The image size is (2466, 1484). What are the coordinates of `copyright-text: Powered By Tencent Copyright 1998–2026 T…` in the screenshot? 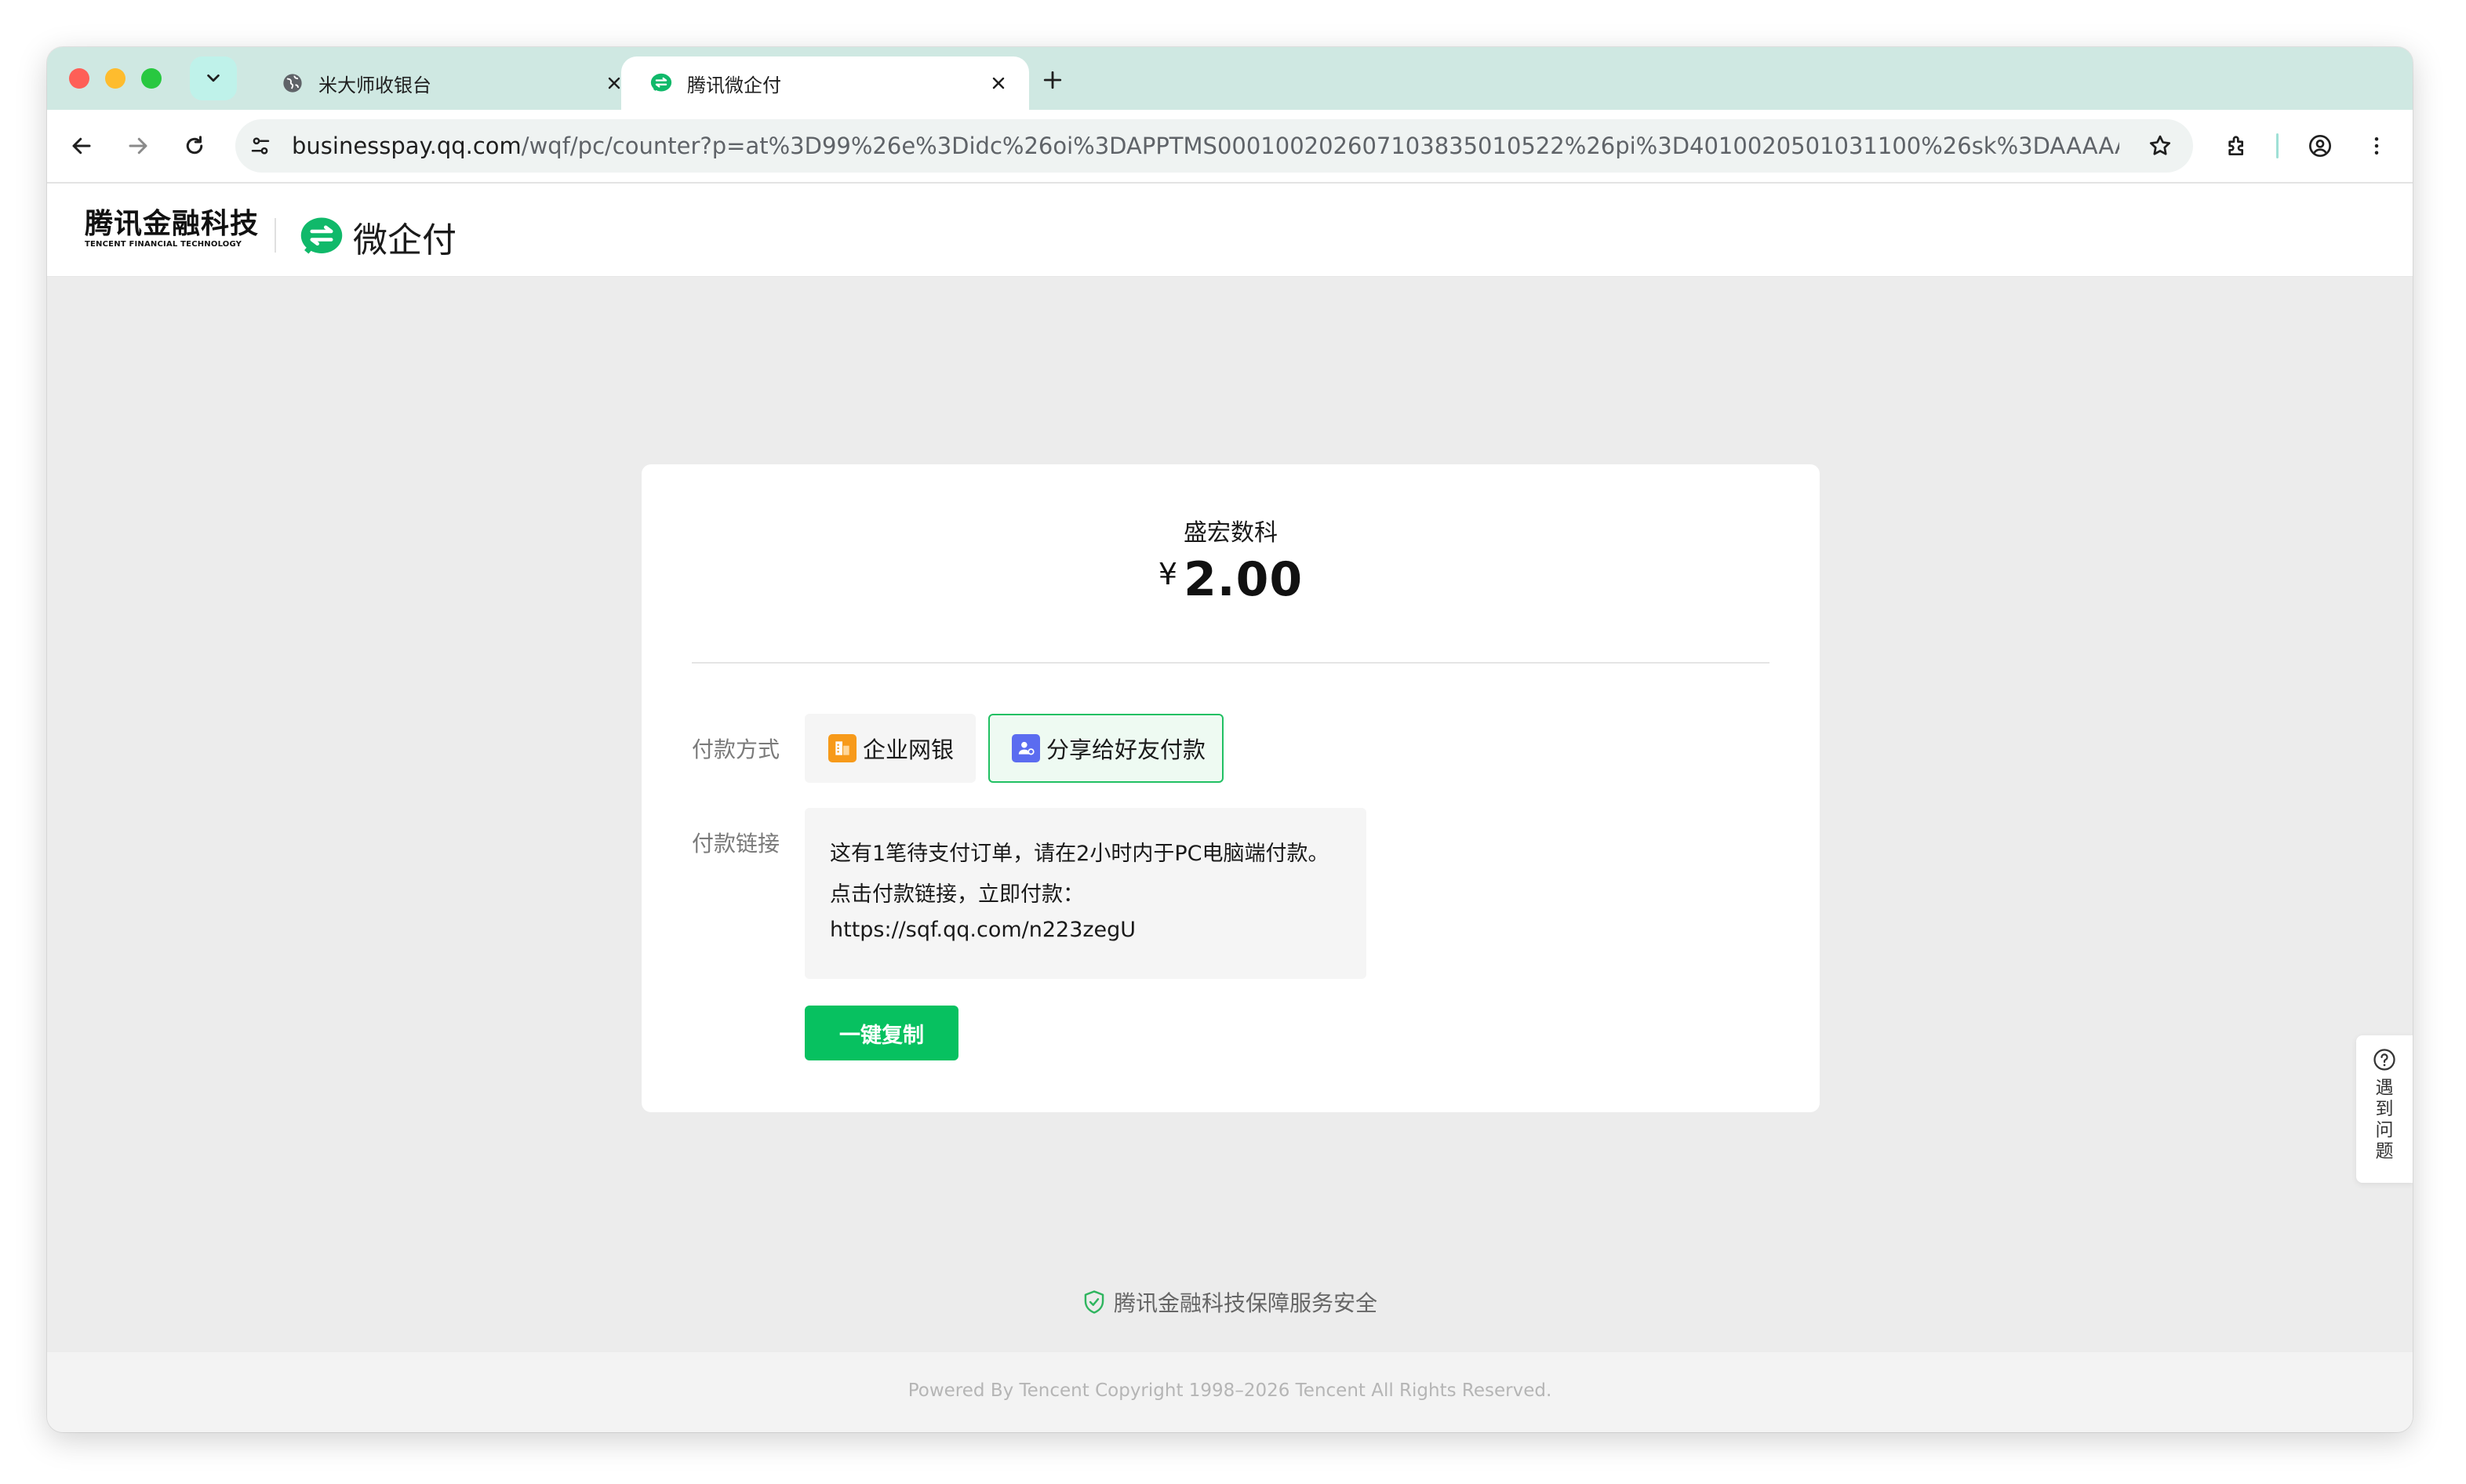 It's located at (1229, 1390).